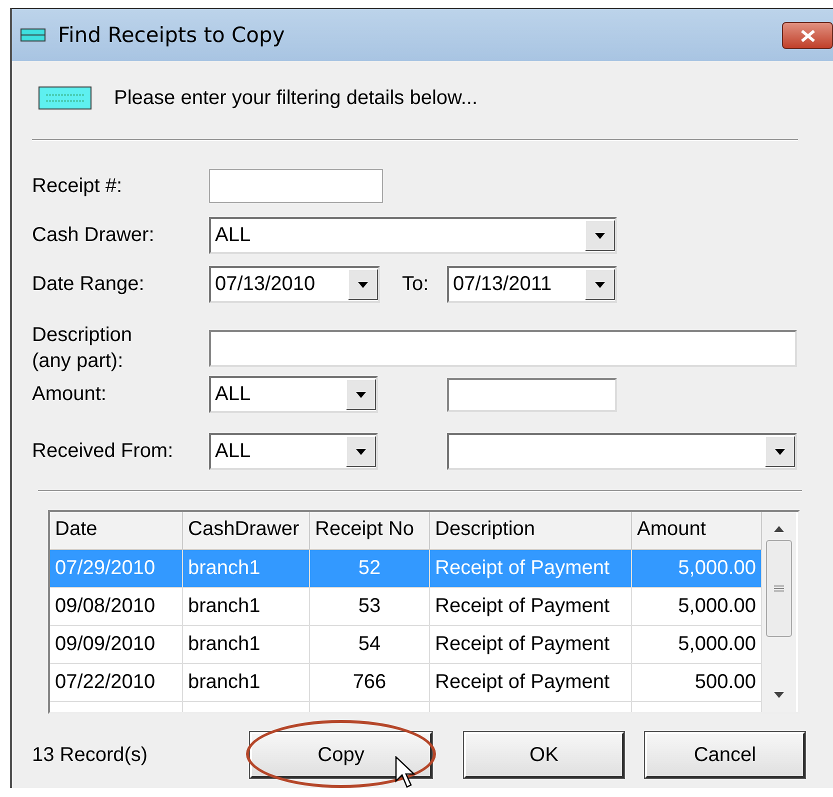 The image size is (833, 797). I want to click on column-header: Receipt No, so click(370, 531).